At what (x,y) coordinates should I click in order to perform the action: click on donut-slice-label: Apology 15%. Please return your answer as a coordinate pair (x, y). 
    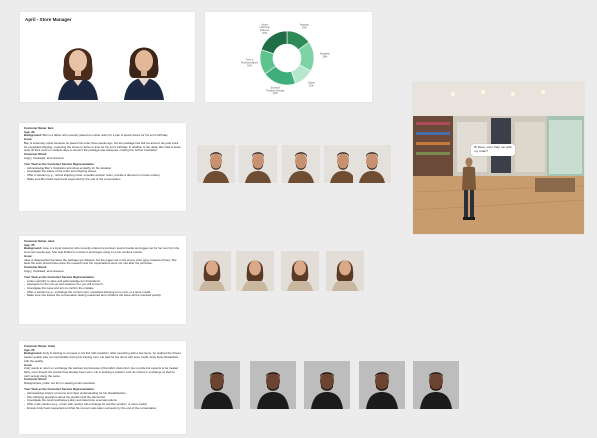
    Looking at the image, I should click on (304, 26).